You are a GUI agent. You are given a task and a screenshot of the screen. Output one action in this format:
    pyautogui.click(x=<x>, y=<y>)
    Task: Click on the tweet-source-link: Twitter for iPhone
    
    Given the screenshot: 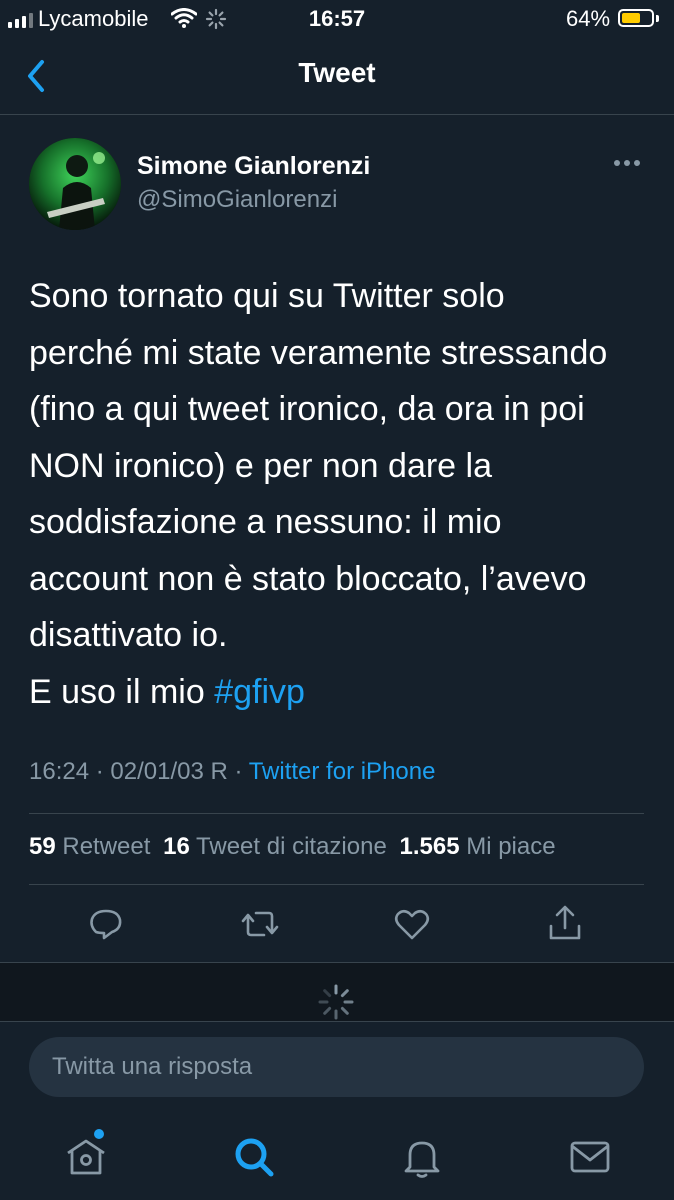 What is the action you would take?
    pyautogui.click(x=342, y=771)
    